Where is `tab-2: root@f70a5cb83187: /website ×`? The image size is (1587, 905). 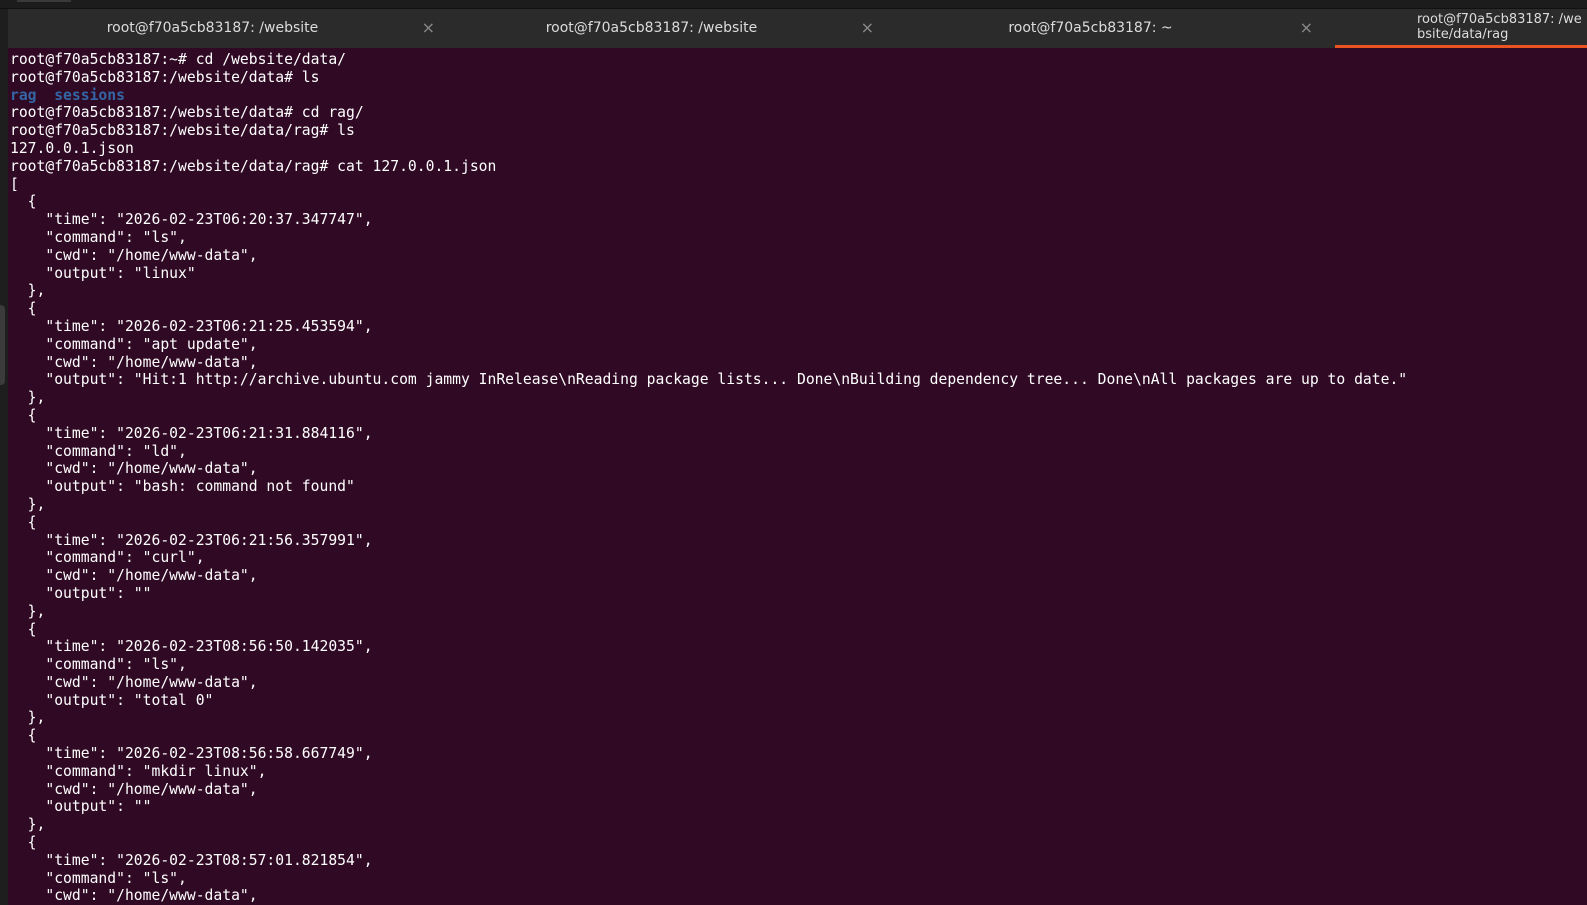 tab-2: root@f70a5cb83187: /website × is located at coordinates (666, 28).